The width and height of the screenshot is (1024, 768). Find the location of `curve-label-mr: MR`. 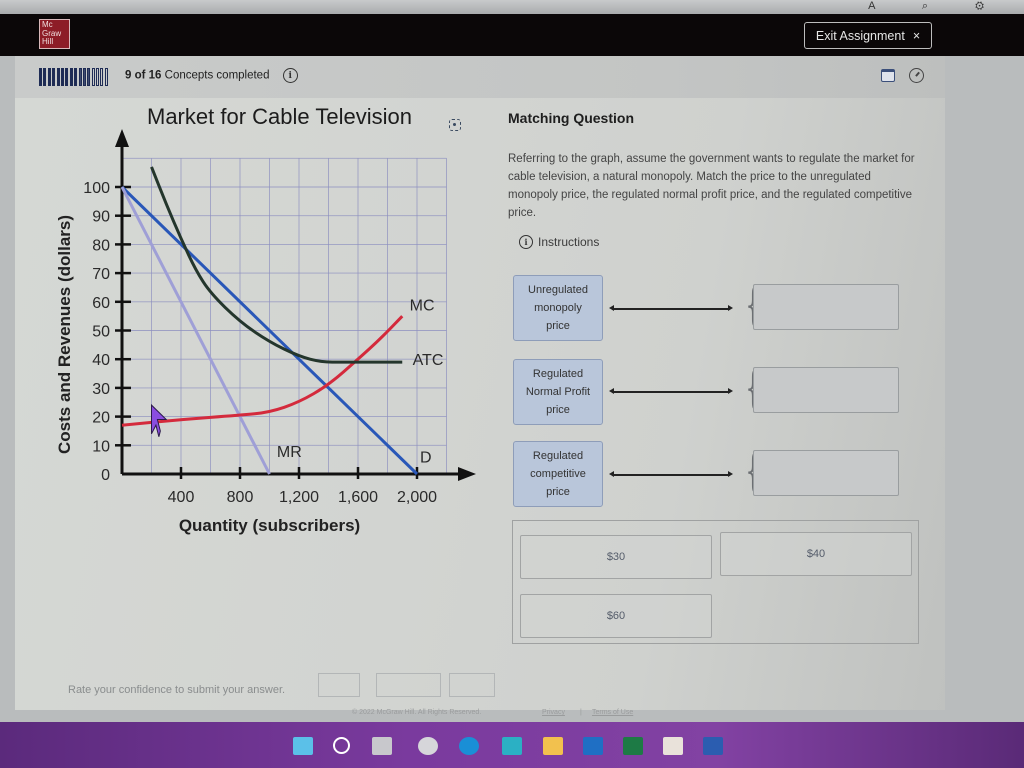

curve-label-mr: MR is located at coordinates (289, 452).